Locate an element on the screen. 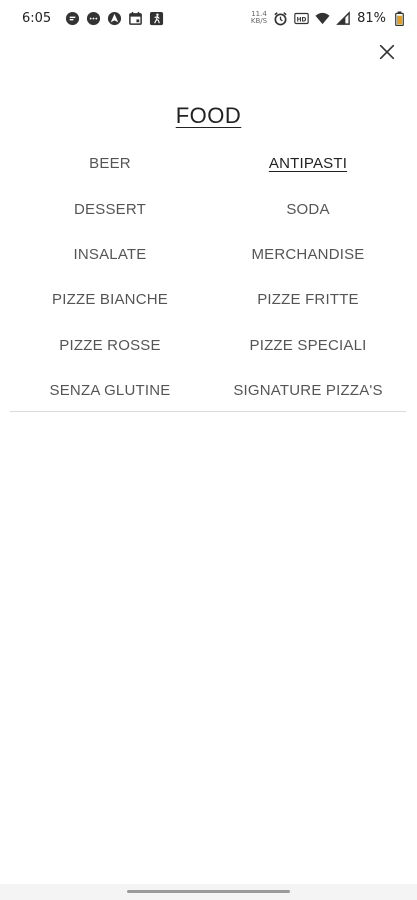  nav-app-icon is located at coordinates (114, 18).